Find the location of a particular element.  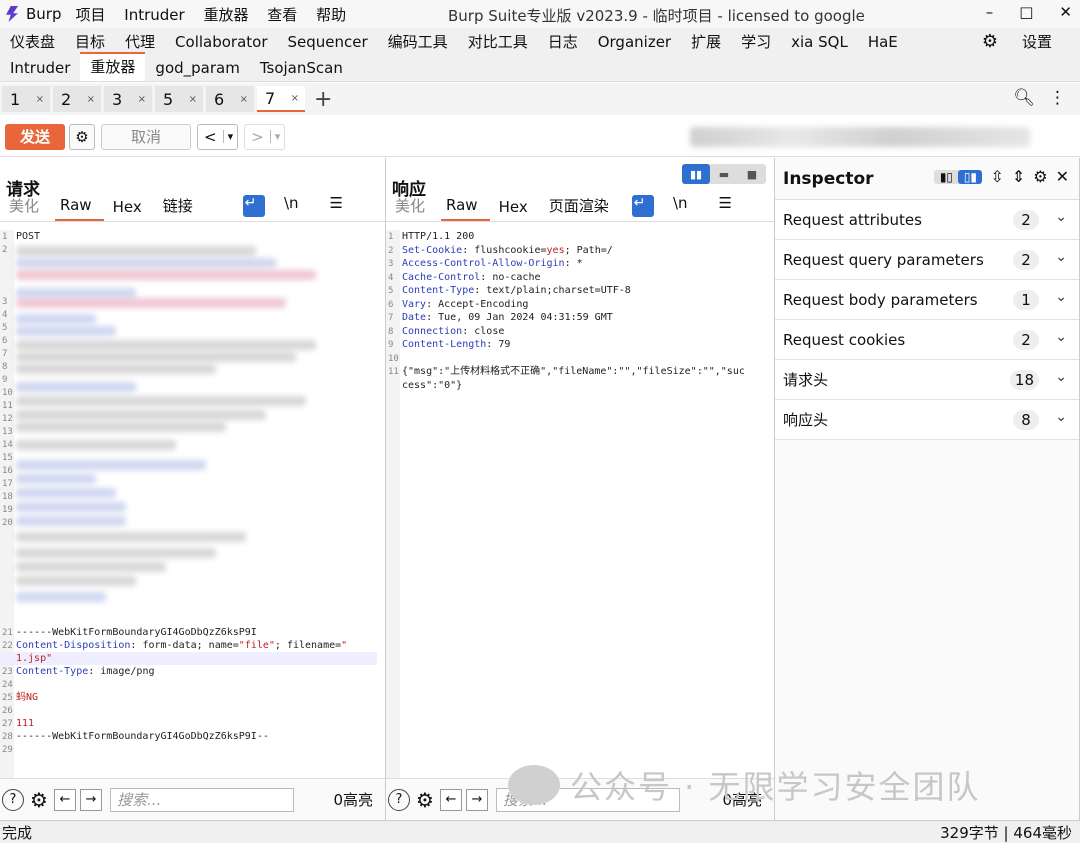

back-button-group: < ▾ is located at coordinates (218, 136).